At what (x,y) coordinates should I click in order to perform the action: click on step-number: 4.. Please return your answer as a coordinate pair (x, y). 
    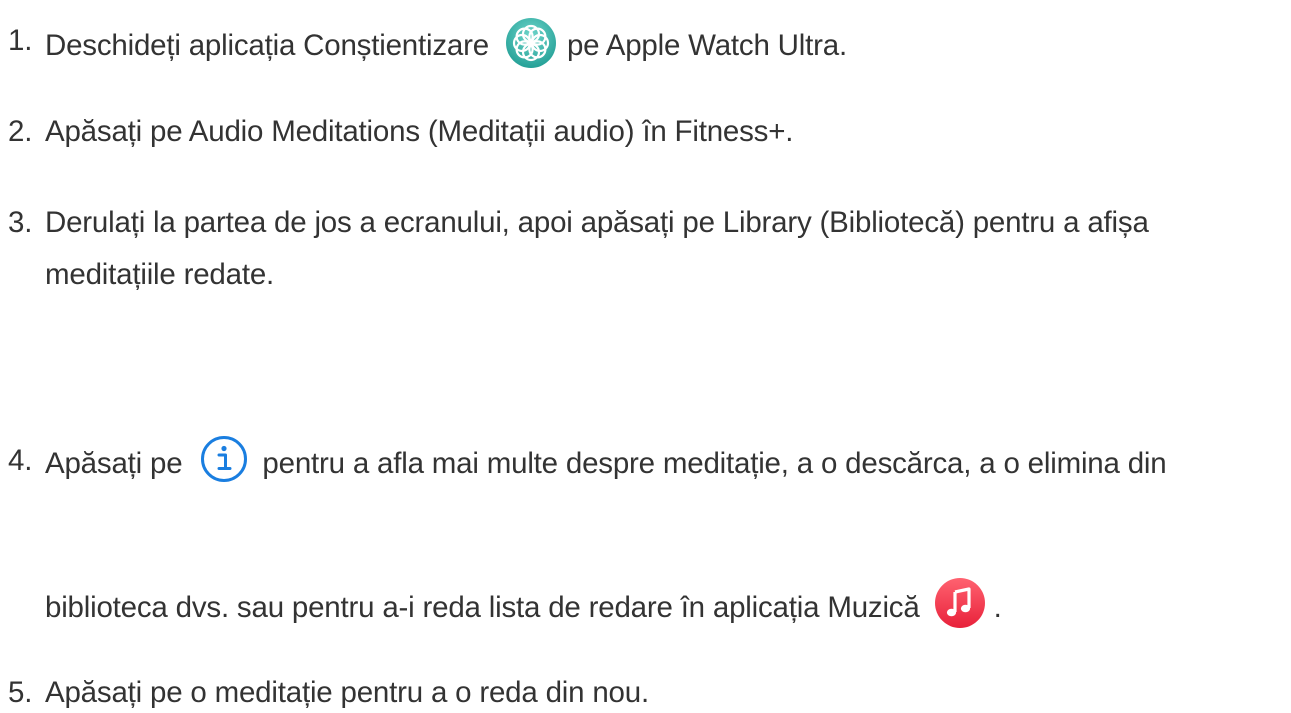
    Looking at the image, I should click on (20, 460).